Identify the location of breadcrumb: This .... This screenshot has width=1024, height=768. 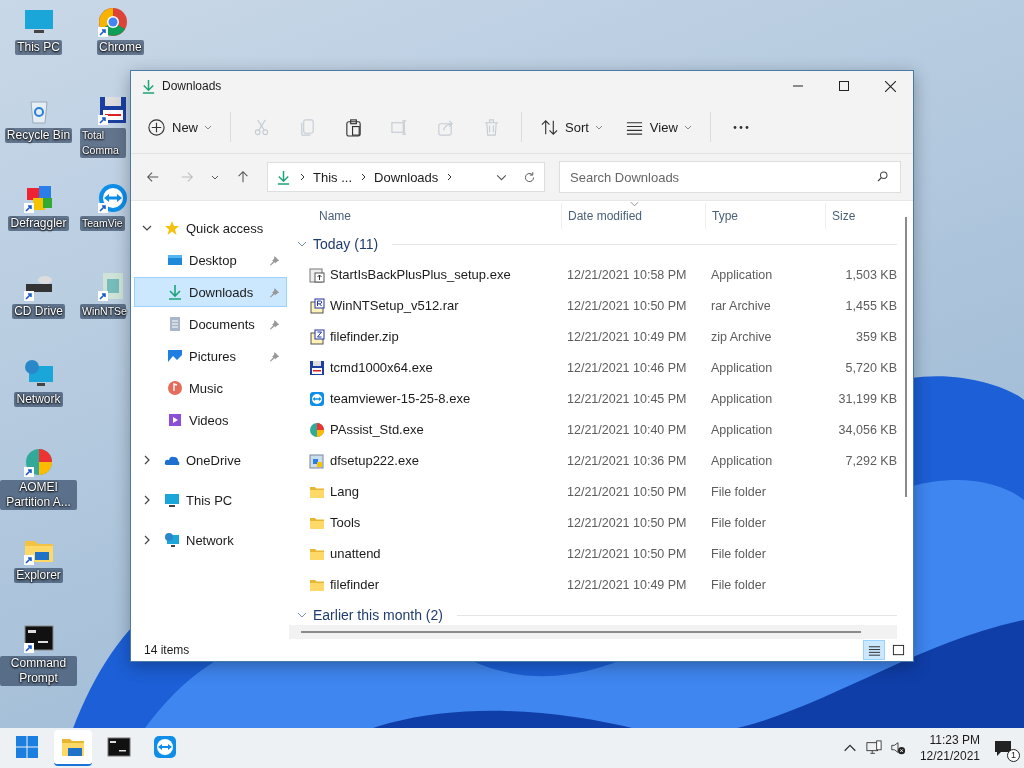
(332, 177).